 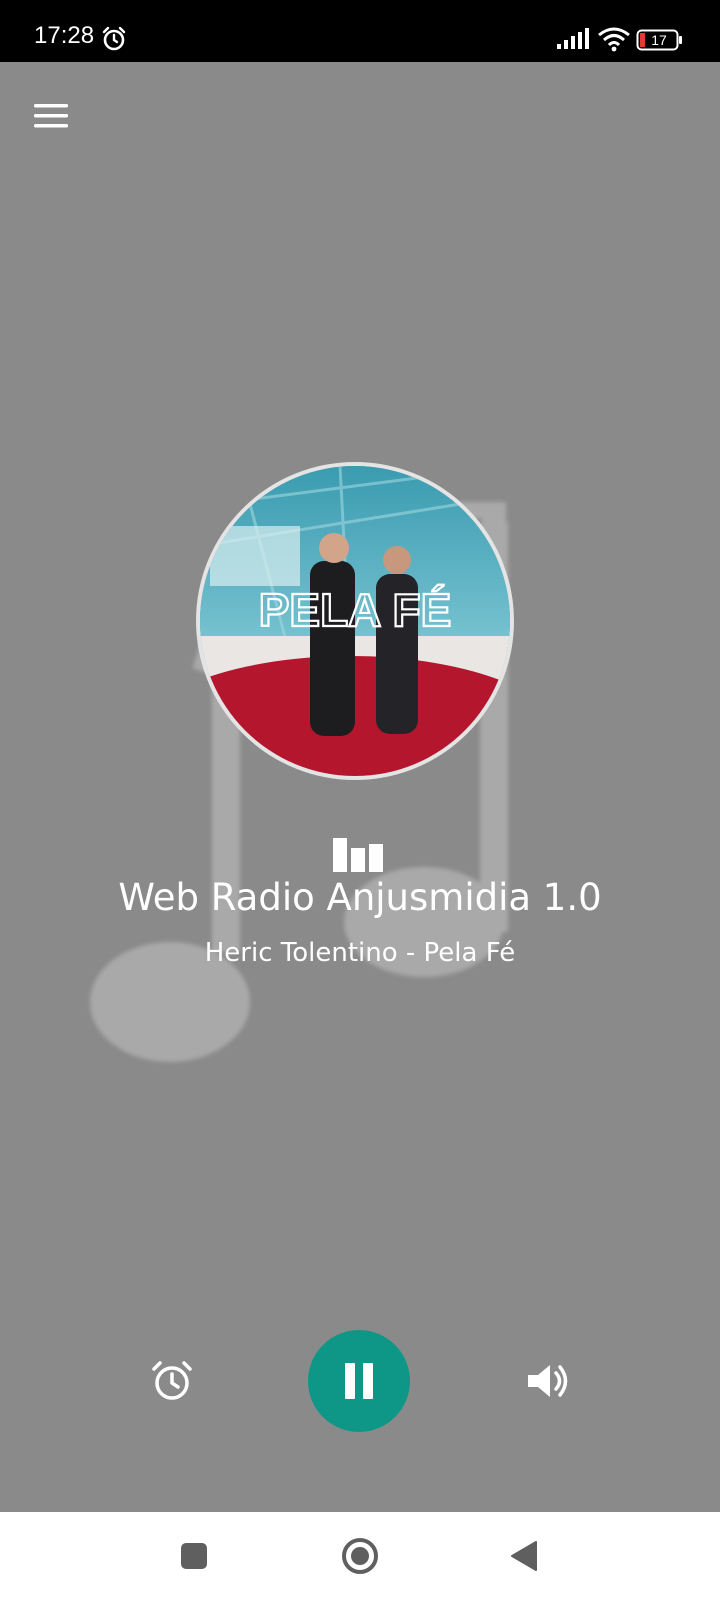 What do you see at coordinates (614, 39) in the screenshot?
I see `wifi-icon` at bounding box center [614, 39].